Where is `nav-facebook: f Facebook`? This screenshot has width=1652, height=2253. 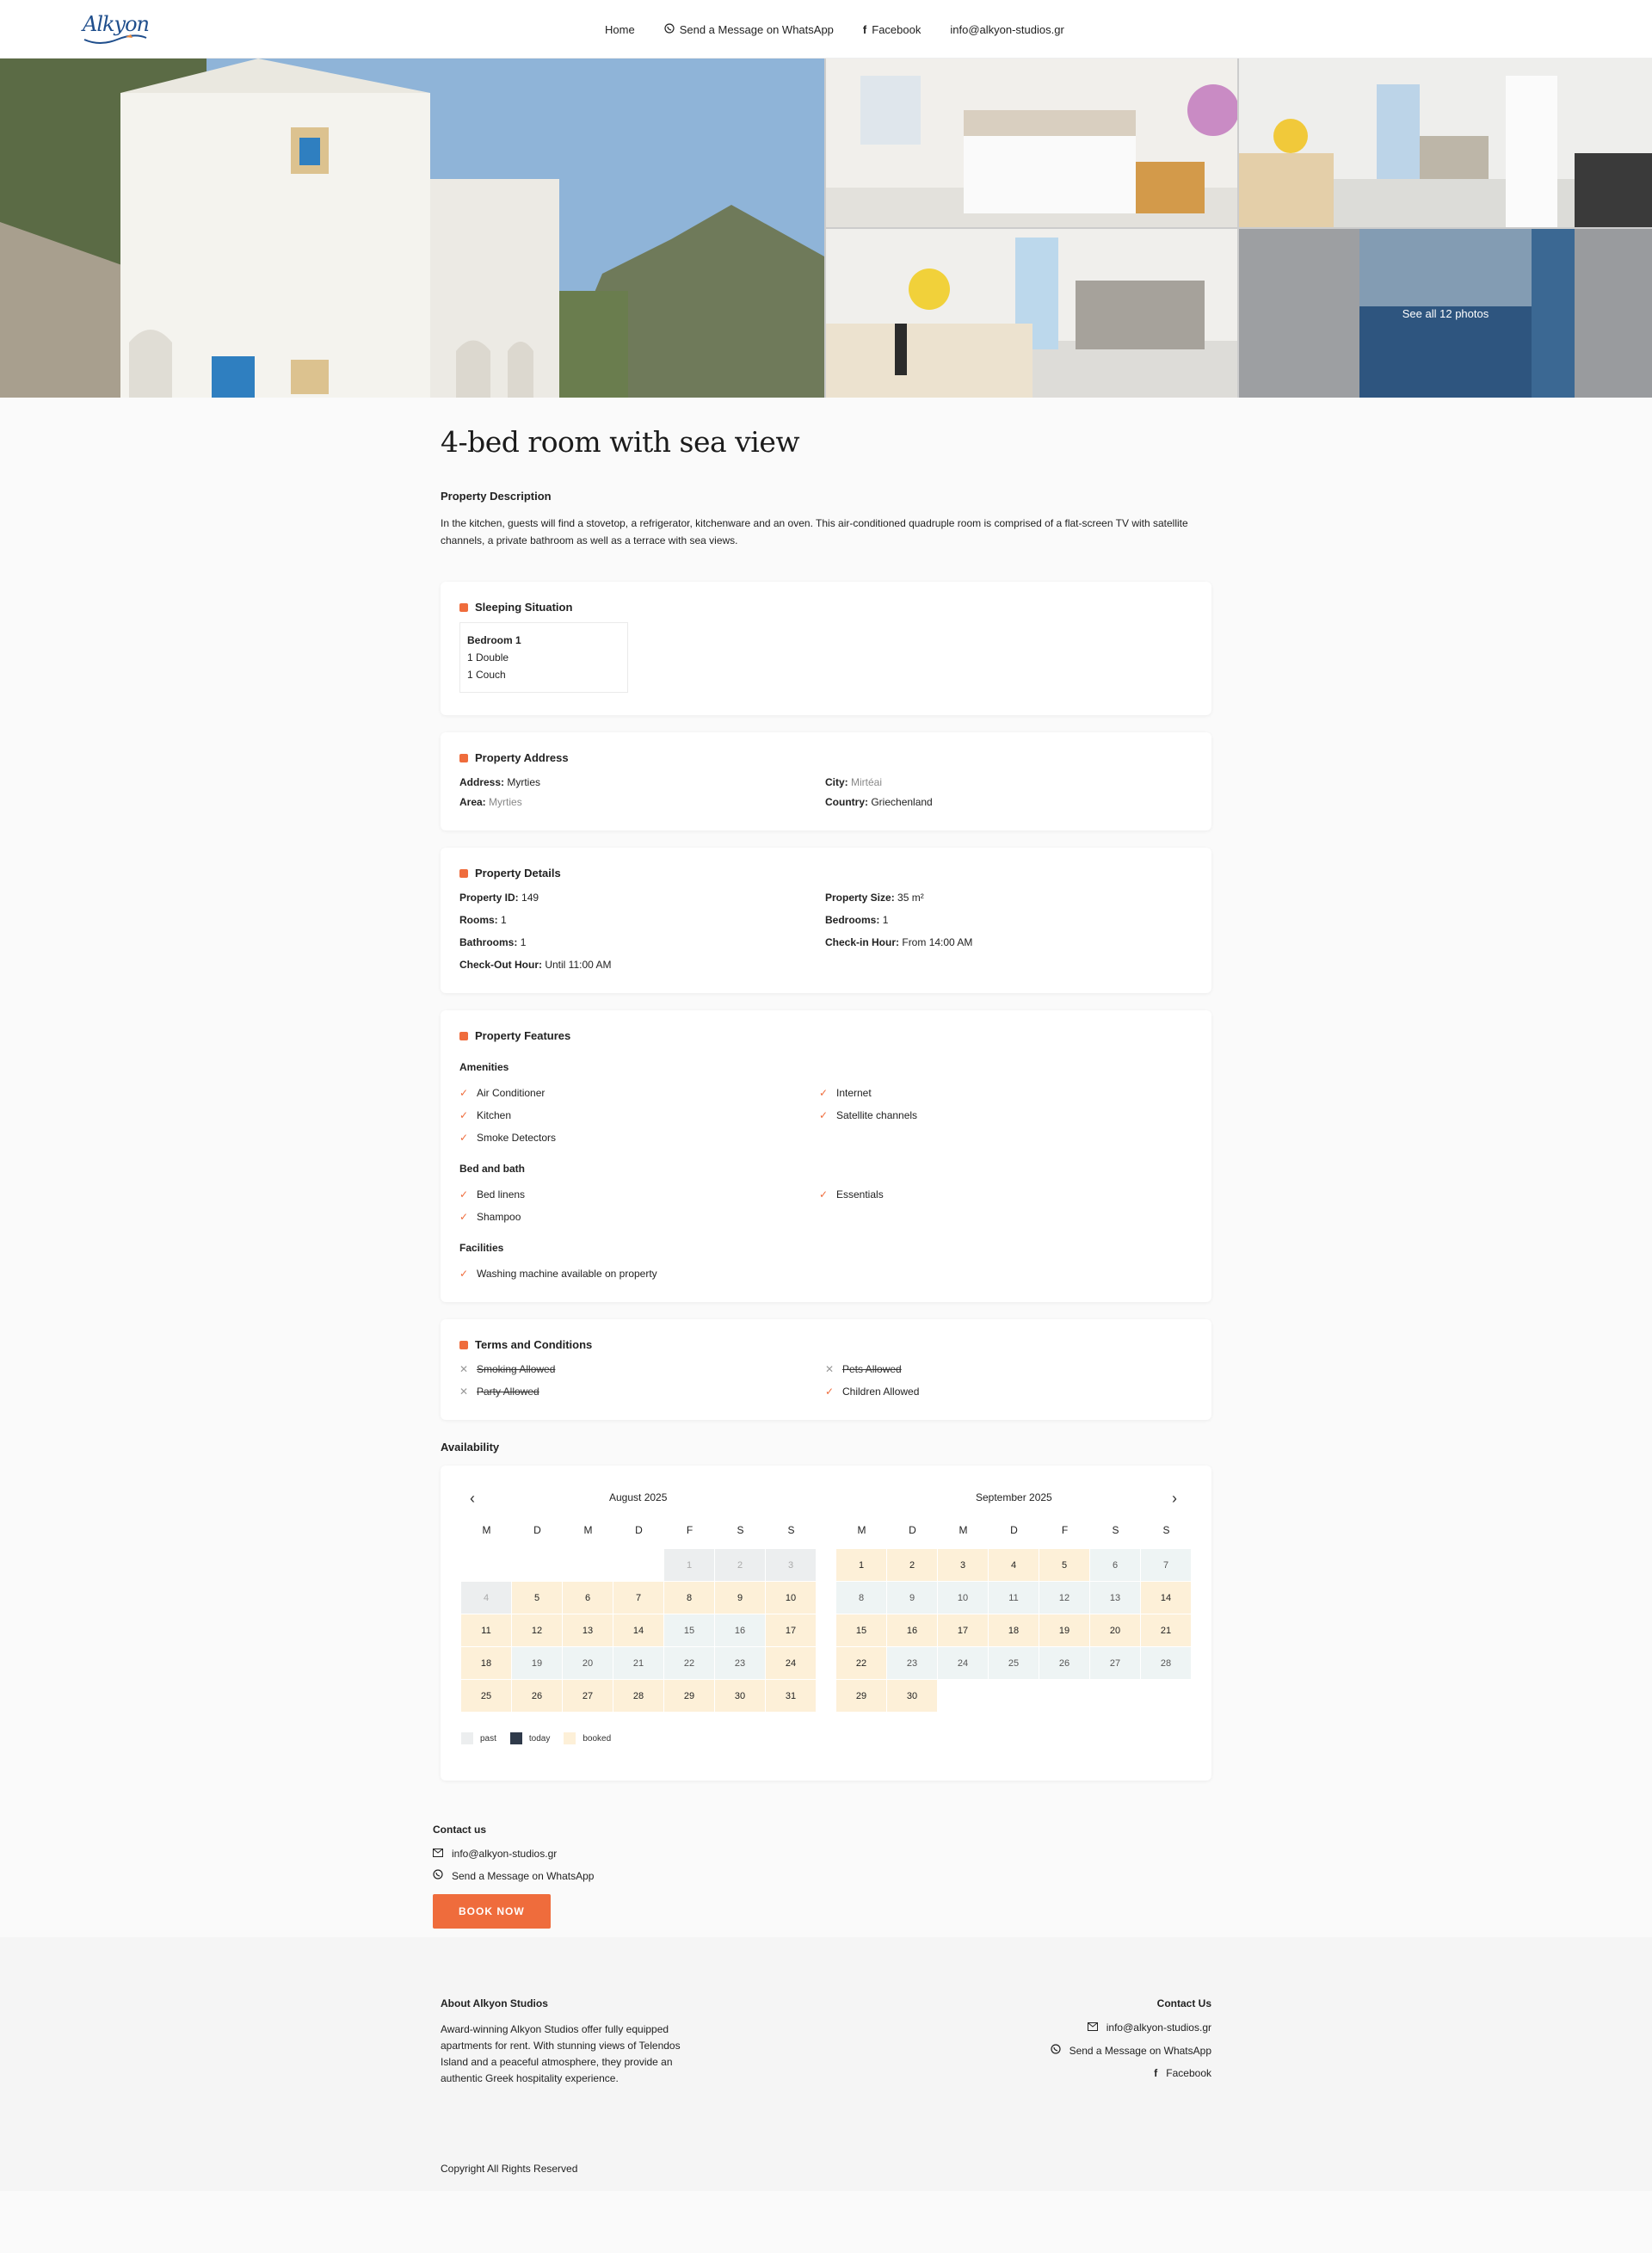 nav-facebook: f Facebook is located at coordinates (892, 29).